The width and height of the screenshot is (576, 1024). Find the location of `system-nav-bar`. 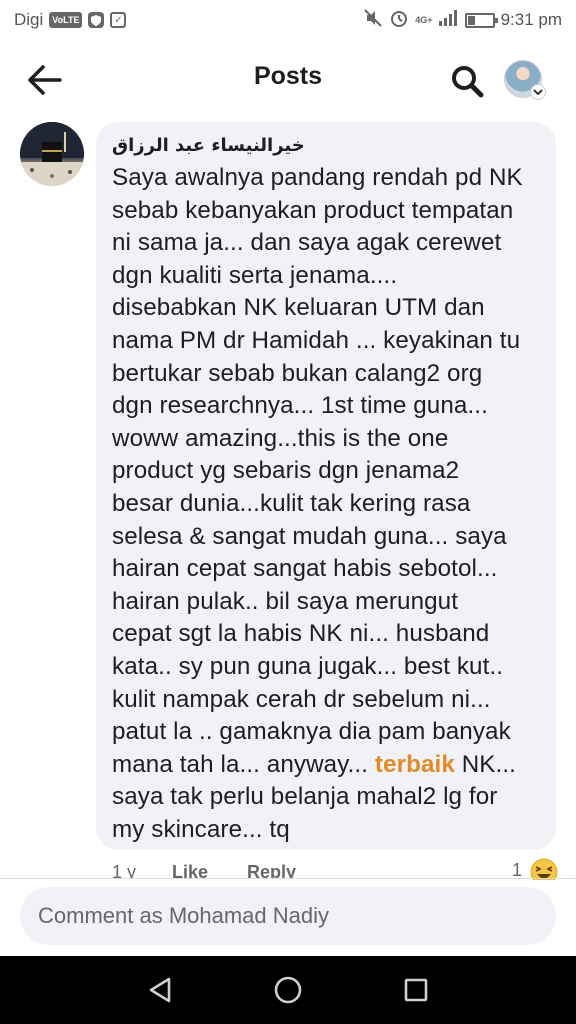

system-nav-bar is located at coordinates (288, 990).